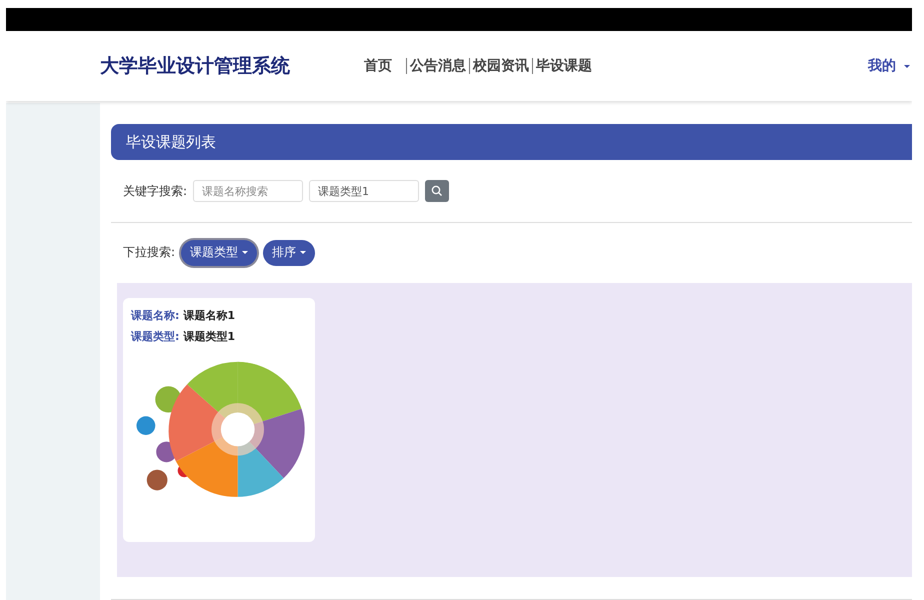 The height and width of the screenshot is (600, 924). What do you see at coordinates (155, 336) in the screenshot?
I see `field-label: 课题类型:` at bounding box center [155, 336].